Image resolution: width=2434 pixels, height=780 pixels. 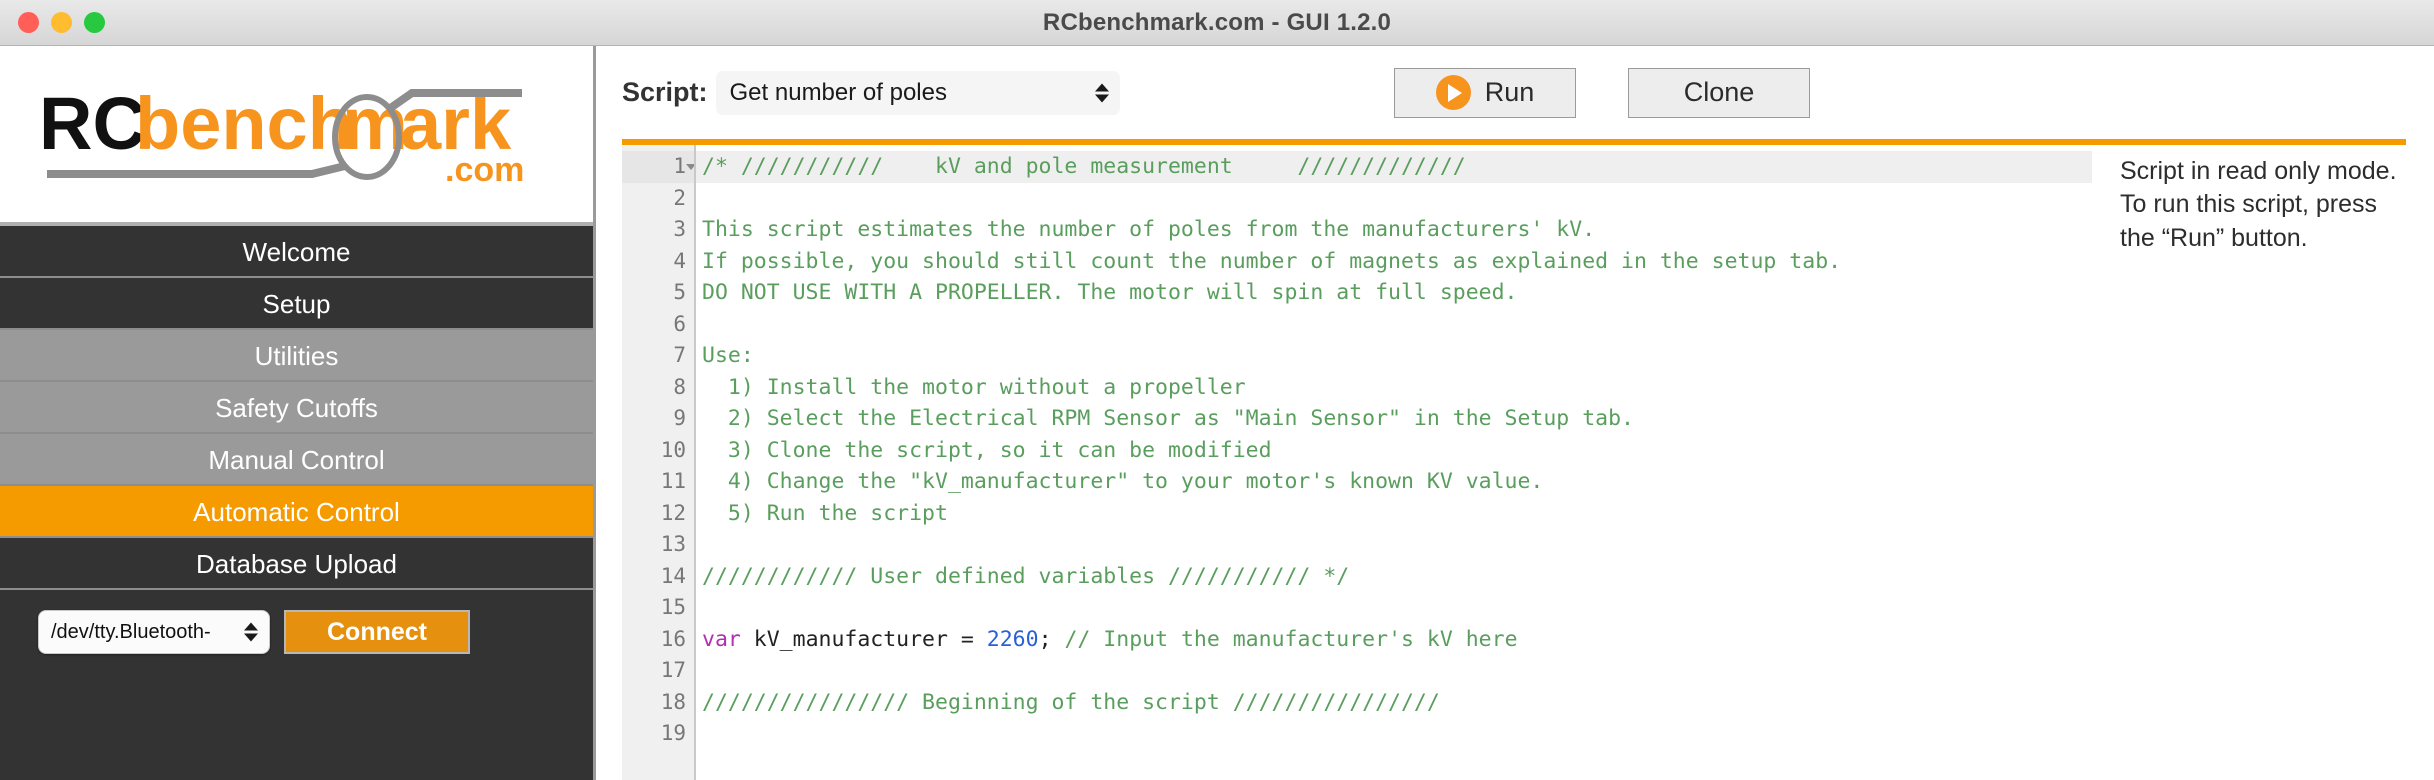 I want to click on script-select: Get number of poles, so click(x=917, y=92).